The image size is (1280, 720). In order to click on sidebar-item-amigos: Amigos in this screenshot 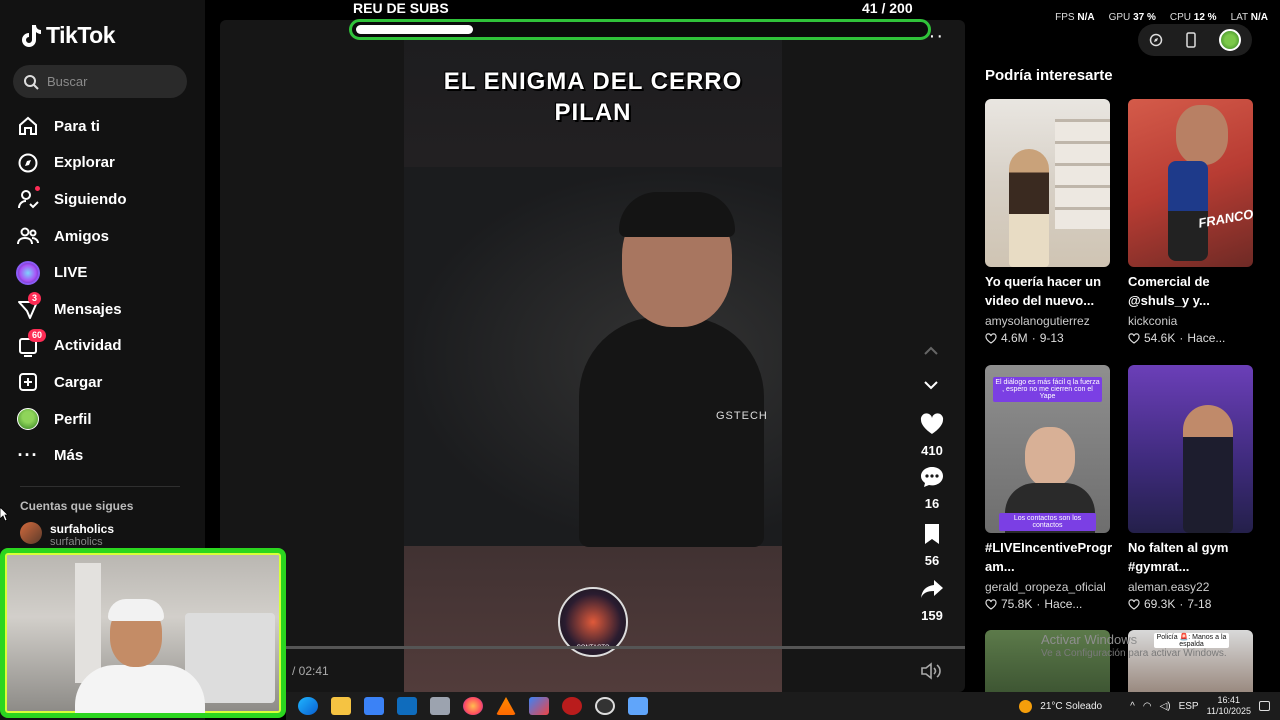, I will do `click(106, 236)`.